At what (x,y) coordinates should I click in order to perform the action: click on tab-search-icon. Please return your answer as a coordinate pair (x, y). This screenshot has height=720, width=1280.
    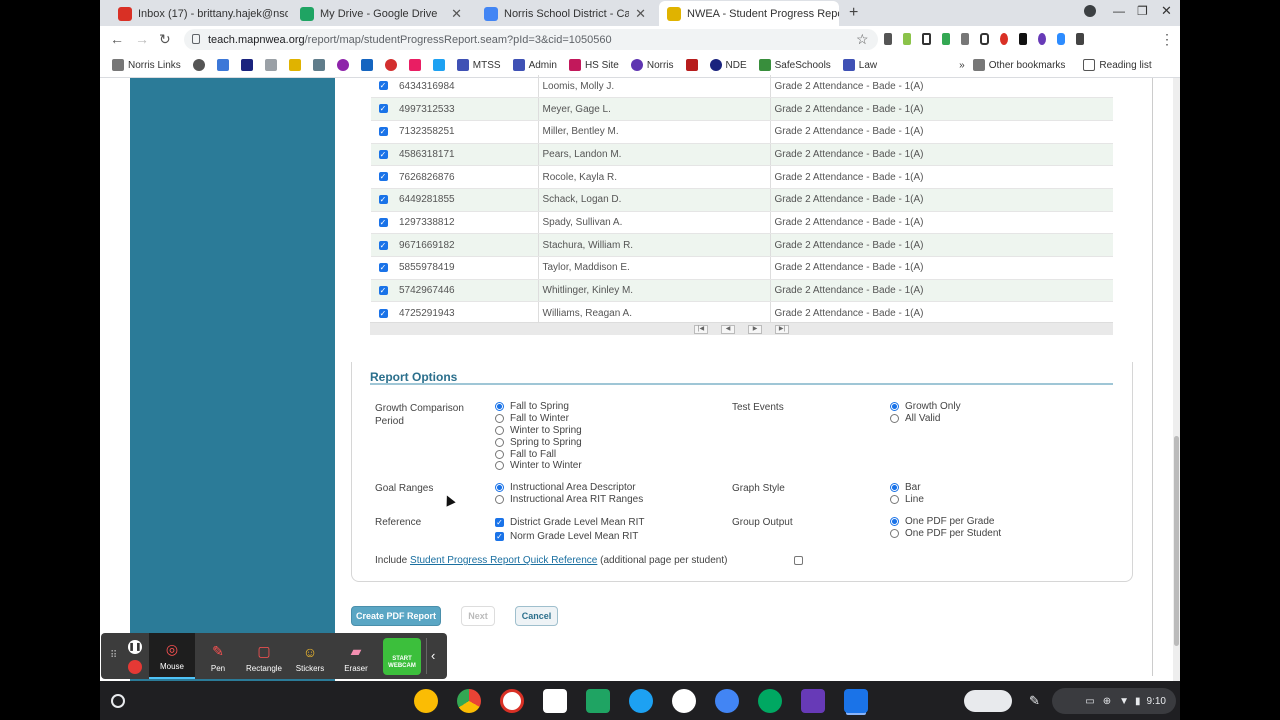
    Looking at the image, I should click on (1090, 11).